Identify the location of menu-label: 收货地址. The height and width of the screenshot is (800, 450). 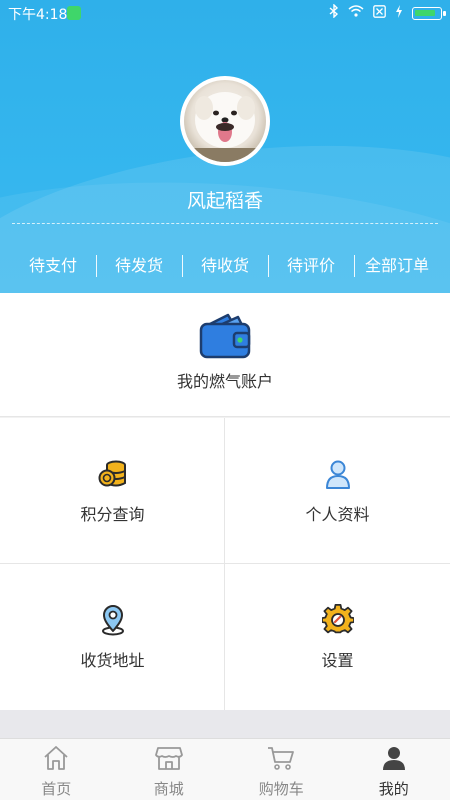
(112, 660).